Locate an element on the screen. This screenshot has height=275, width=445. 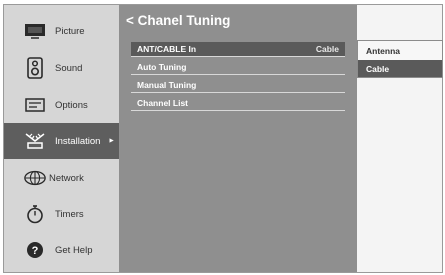
sidebar-item-timers: Timers is located at coordinates (61, 214).